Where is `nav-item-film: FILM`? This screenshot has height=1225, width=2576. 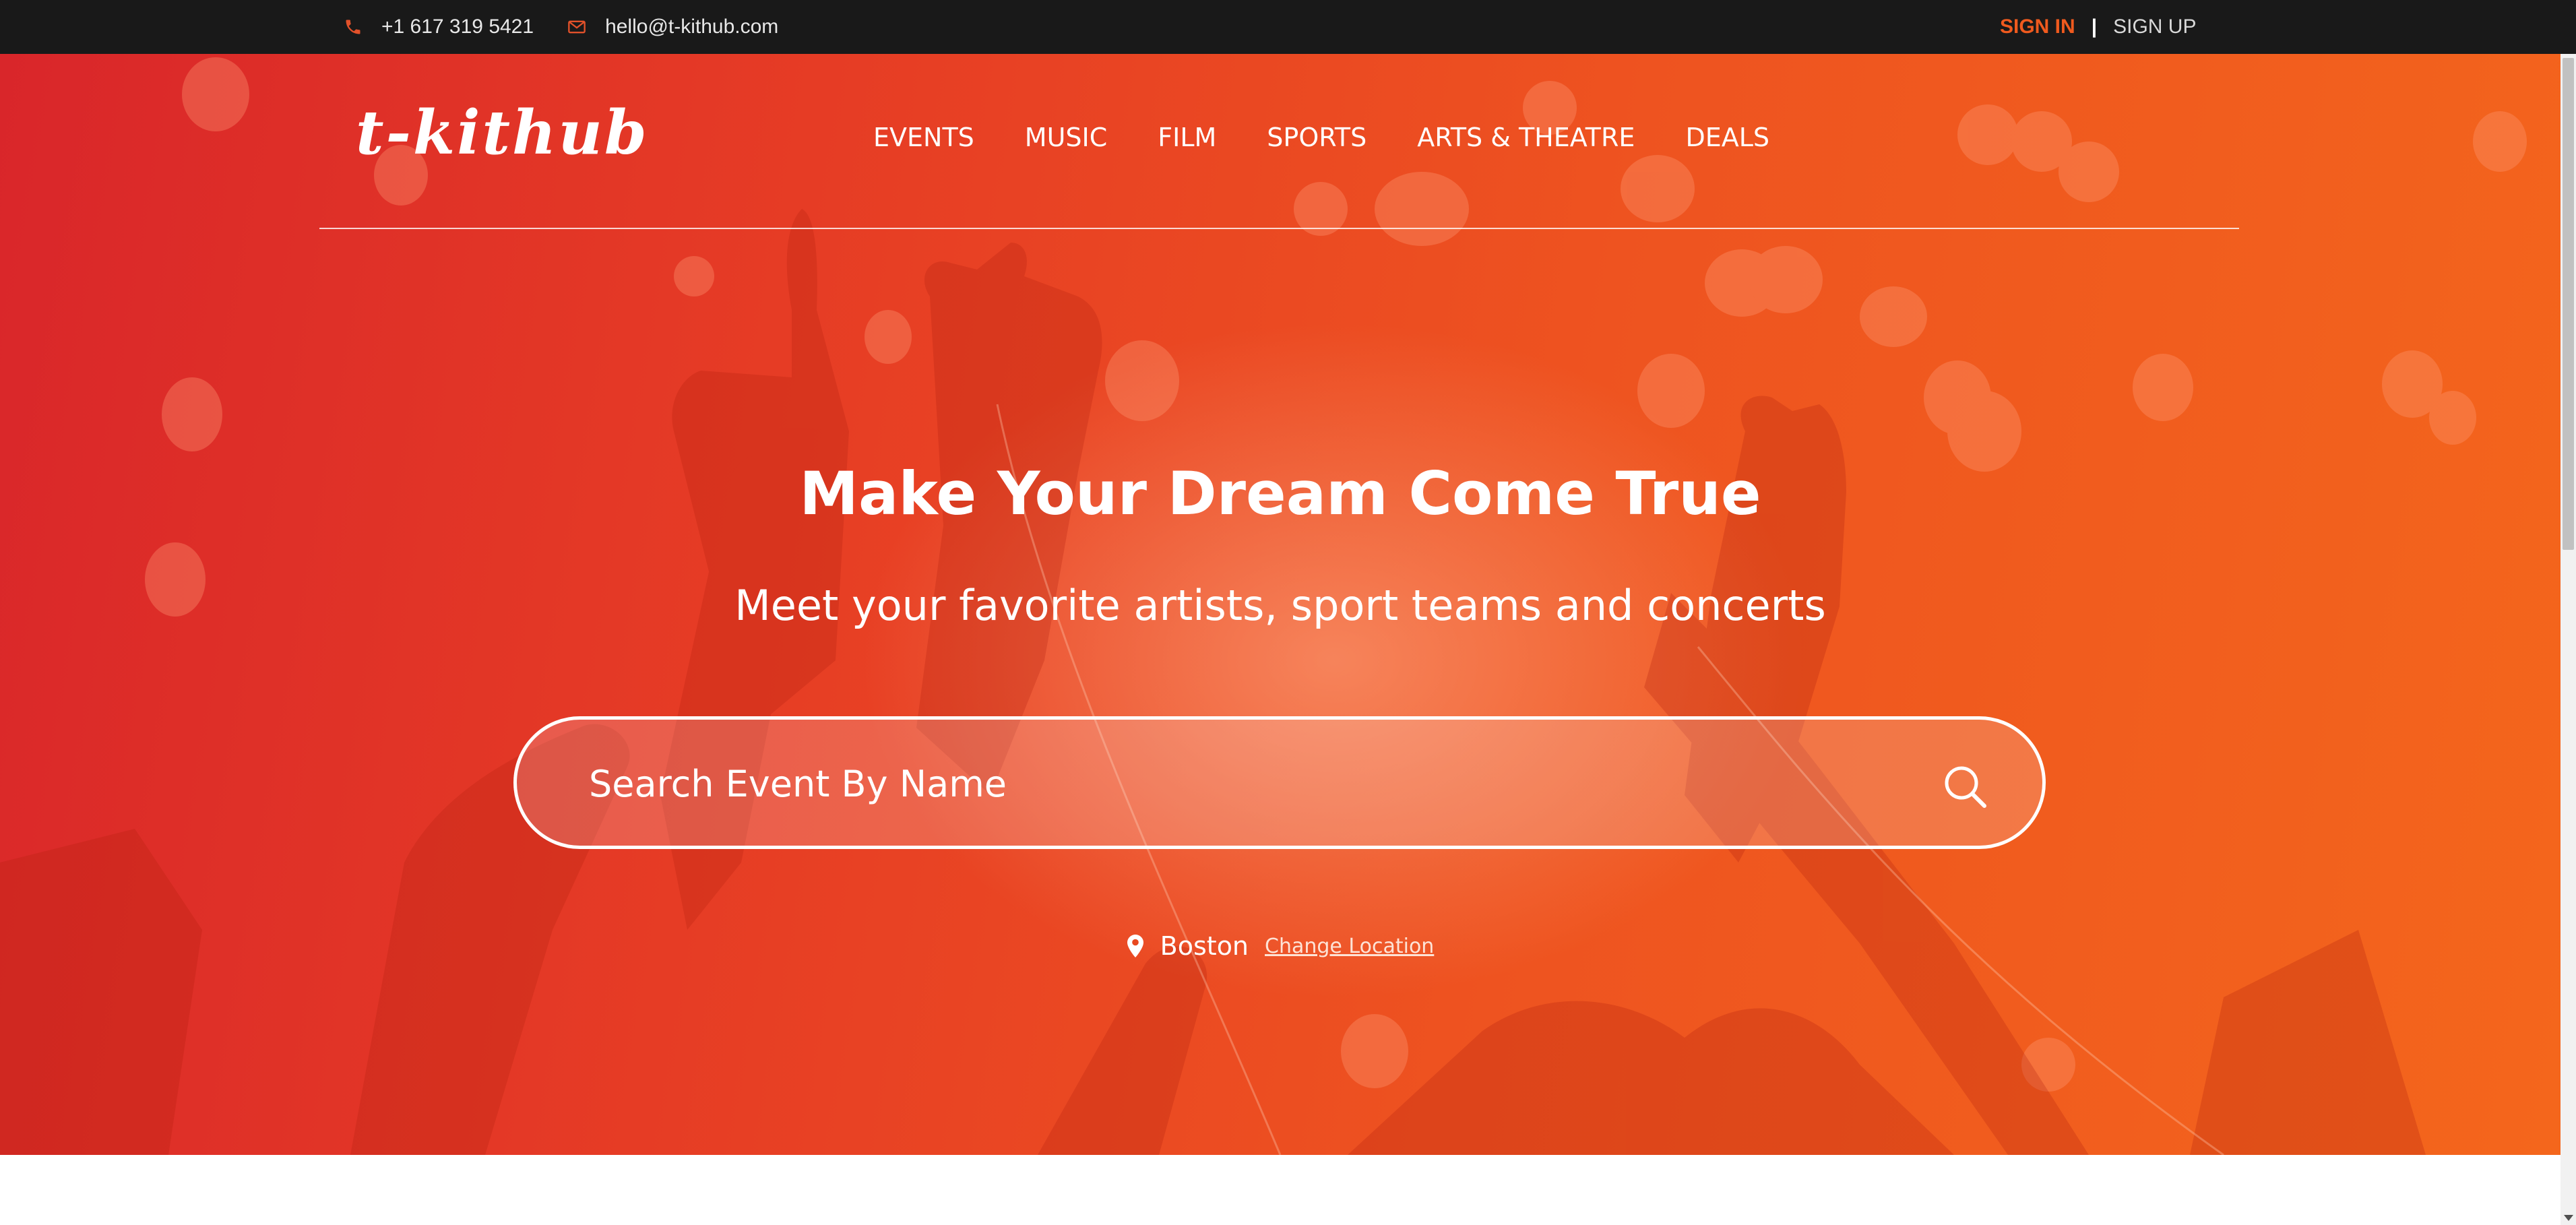 nav-item-film: FILM is located at coordinates (1187, 138).